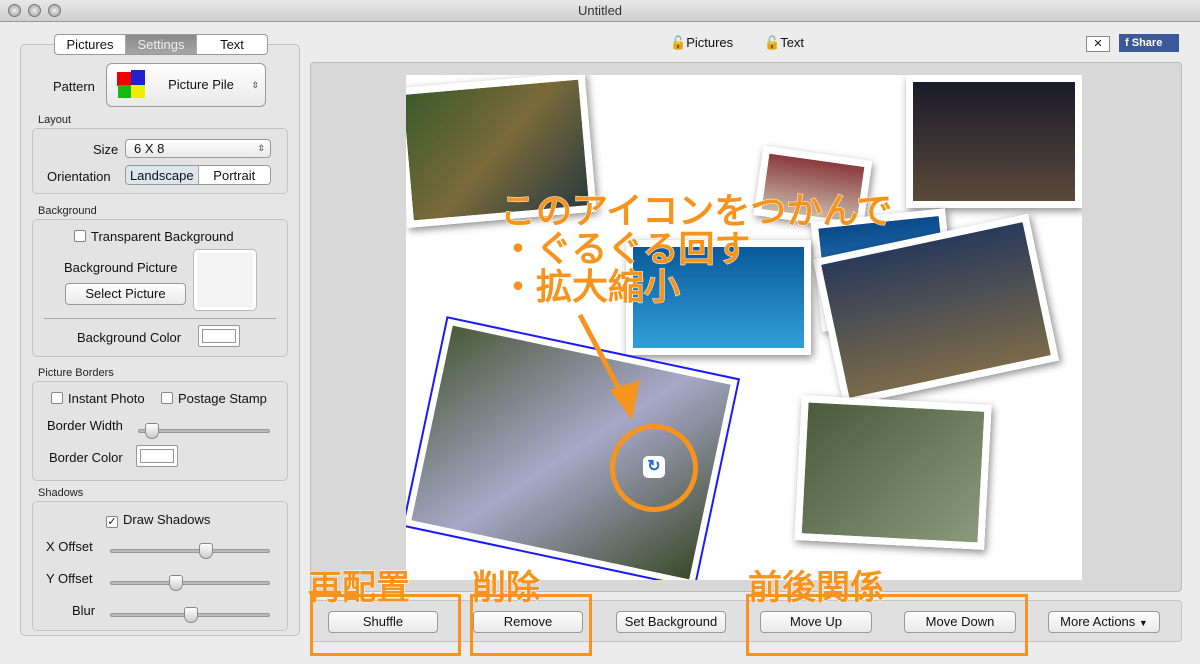  I want to click on size-label: Size, so click(106, 149).